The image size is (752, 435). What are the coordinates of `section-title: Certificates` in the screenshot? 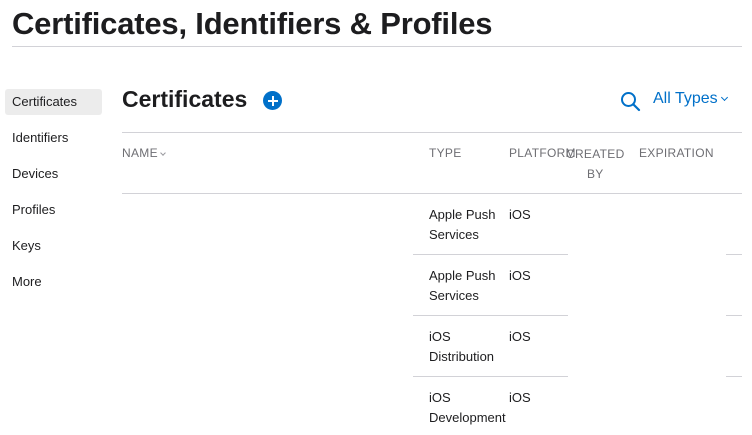 It's located at (185, 99).